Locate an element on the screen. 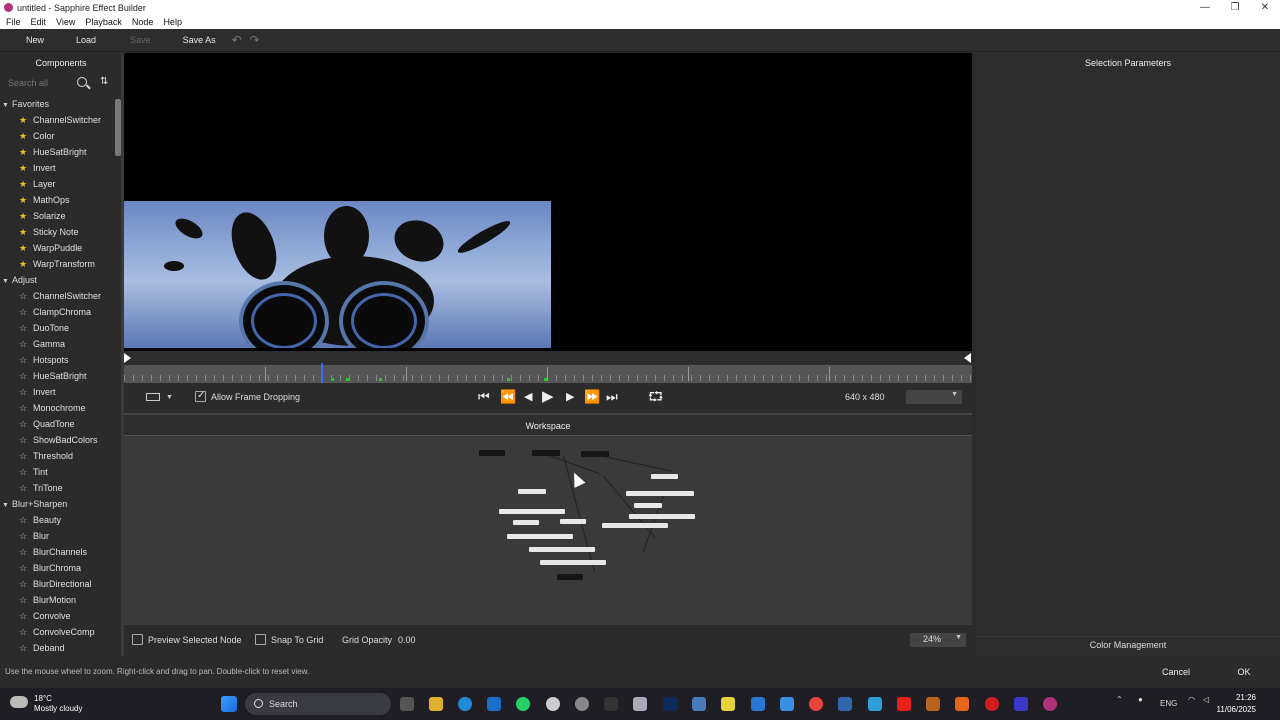 The height and width of the screenshot is (720, 1280). load-button: Load is located at coordinates (86, 40).